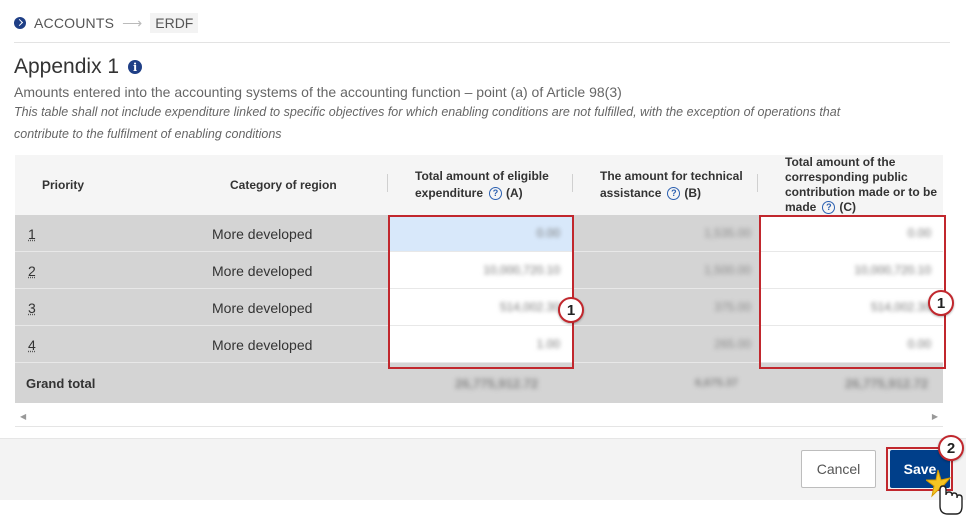  I want to click on col-eligible-suffix: (A), so click(514, 193).